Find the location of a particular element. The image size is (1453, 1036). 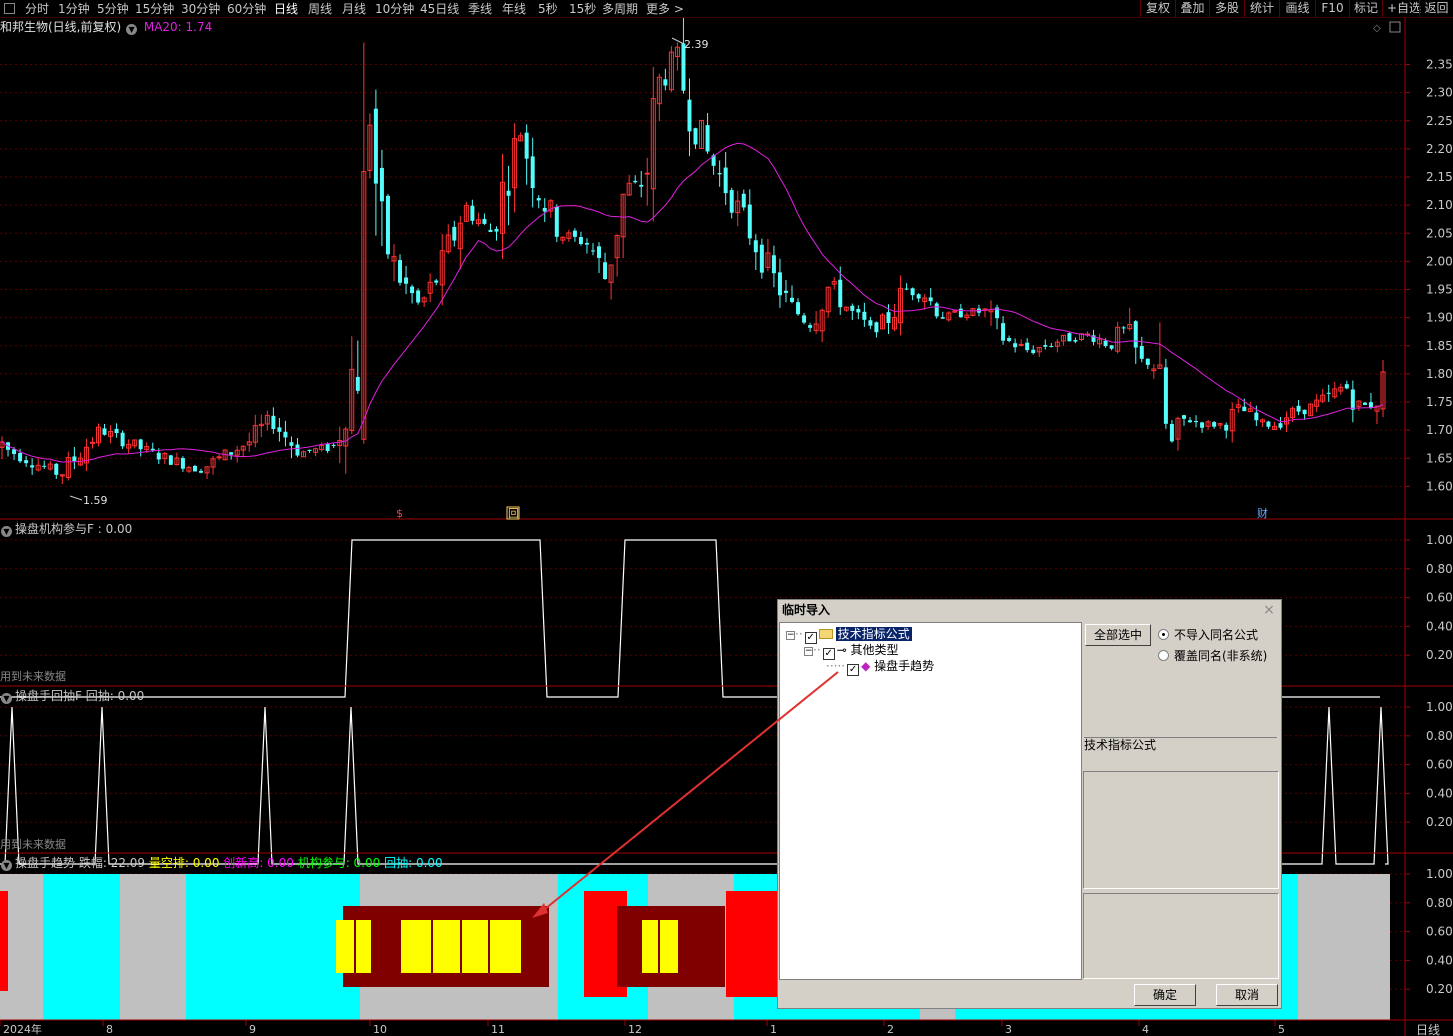

tree-node-leaf: ····· ✓ ◆ 操盘手趋势 is located at coordinates (880, 667).